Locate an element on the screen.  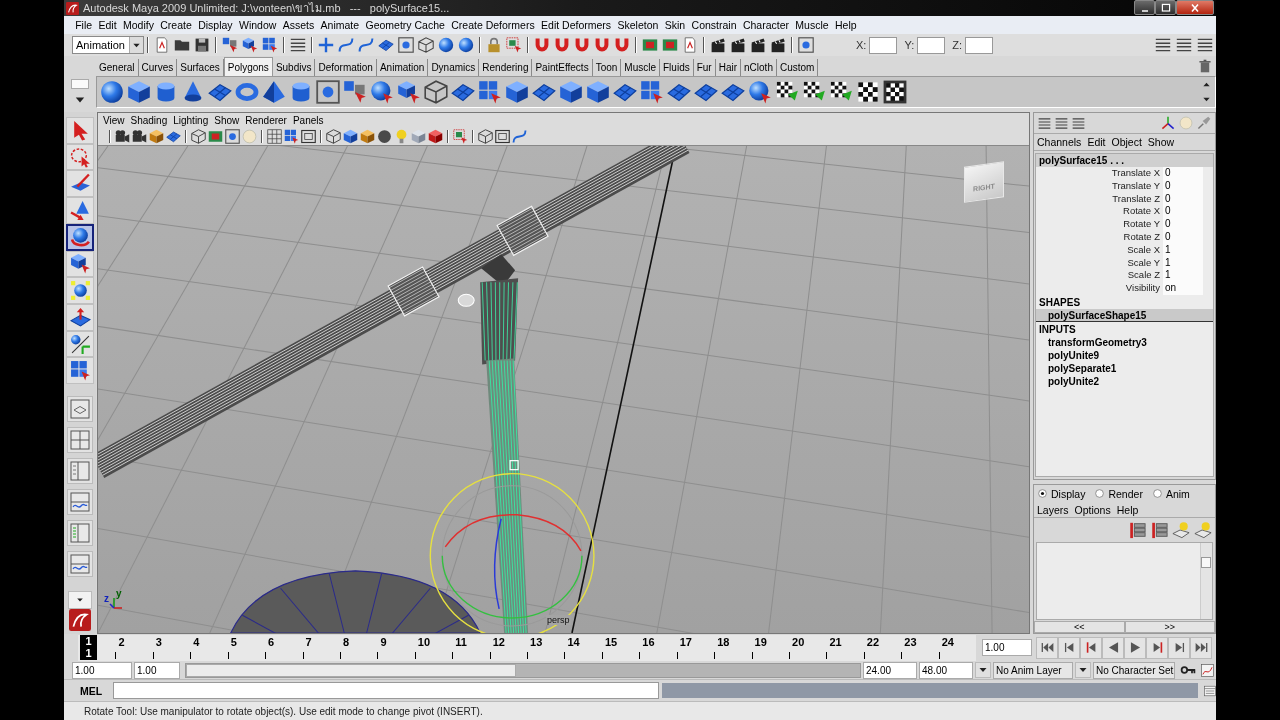
maximize-button is located at coordinates (1165, 7).